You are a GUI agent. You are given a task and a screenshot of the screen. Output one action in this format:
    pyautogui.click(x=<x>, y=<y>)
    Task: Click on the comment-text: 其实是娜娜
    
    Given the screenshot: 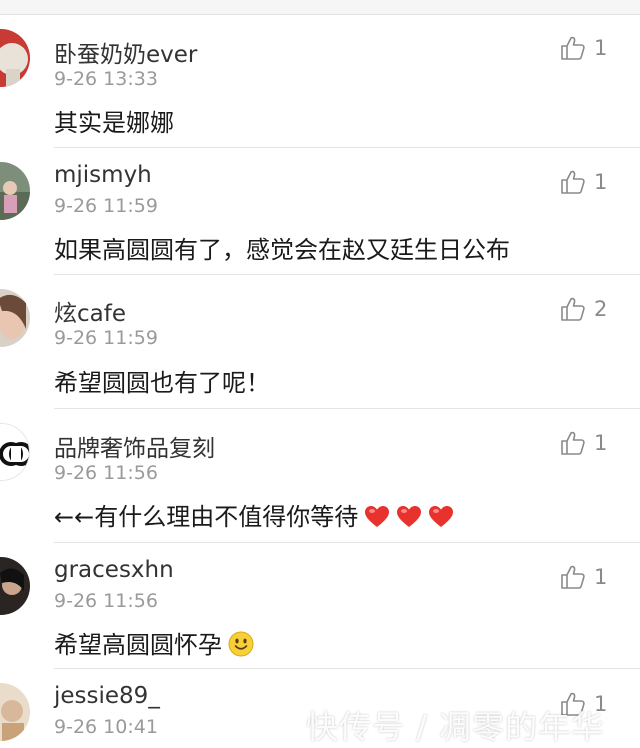 What is the action you would take?
    pyautogui.click(x=114, y=123)
    